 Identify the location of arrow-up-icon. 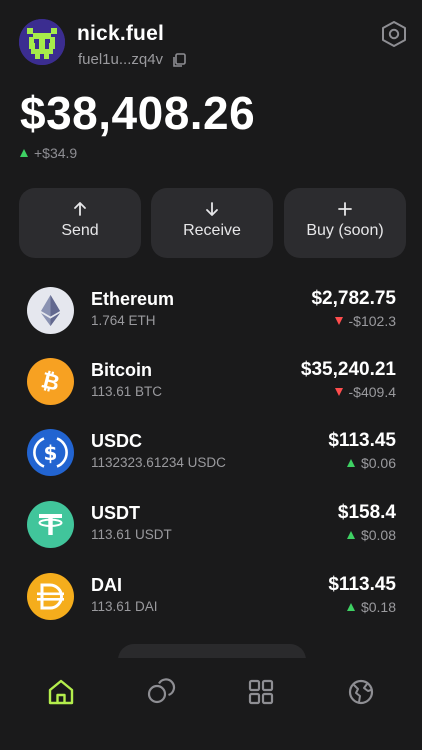
(80, 209).